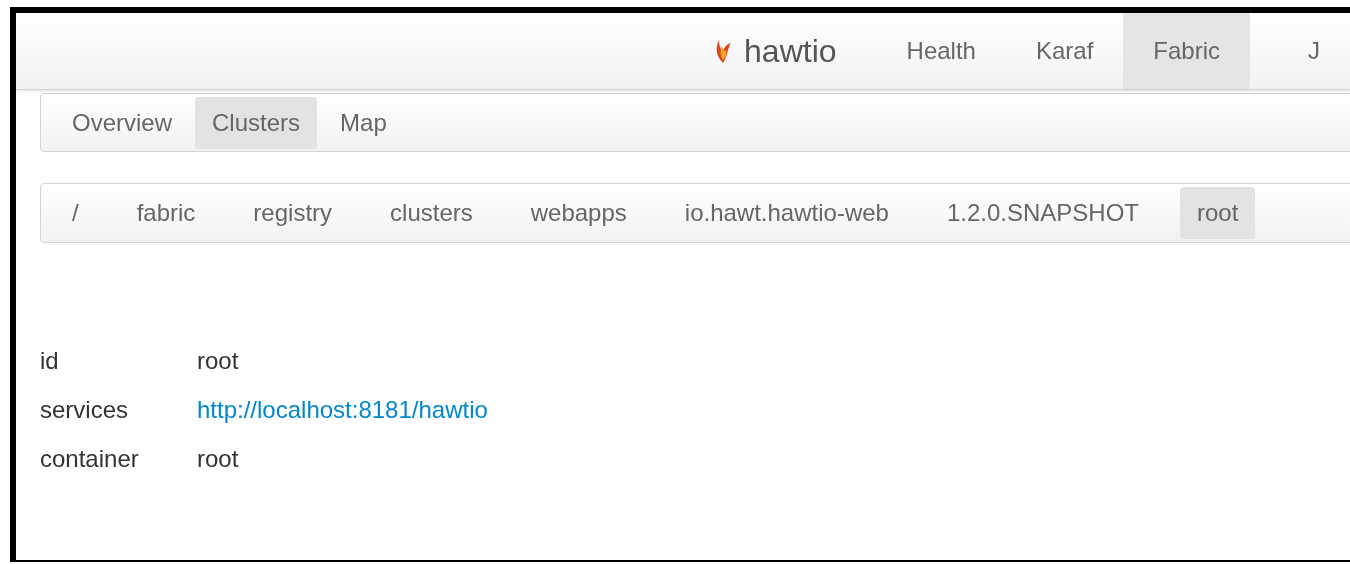 The width and height of the screenshot is (1350, 564). I want to click on nav-tab: J, so click(1314, 51).